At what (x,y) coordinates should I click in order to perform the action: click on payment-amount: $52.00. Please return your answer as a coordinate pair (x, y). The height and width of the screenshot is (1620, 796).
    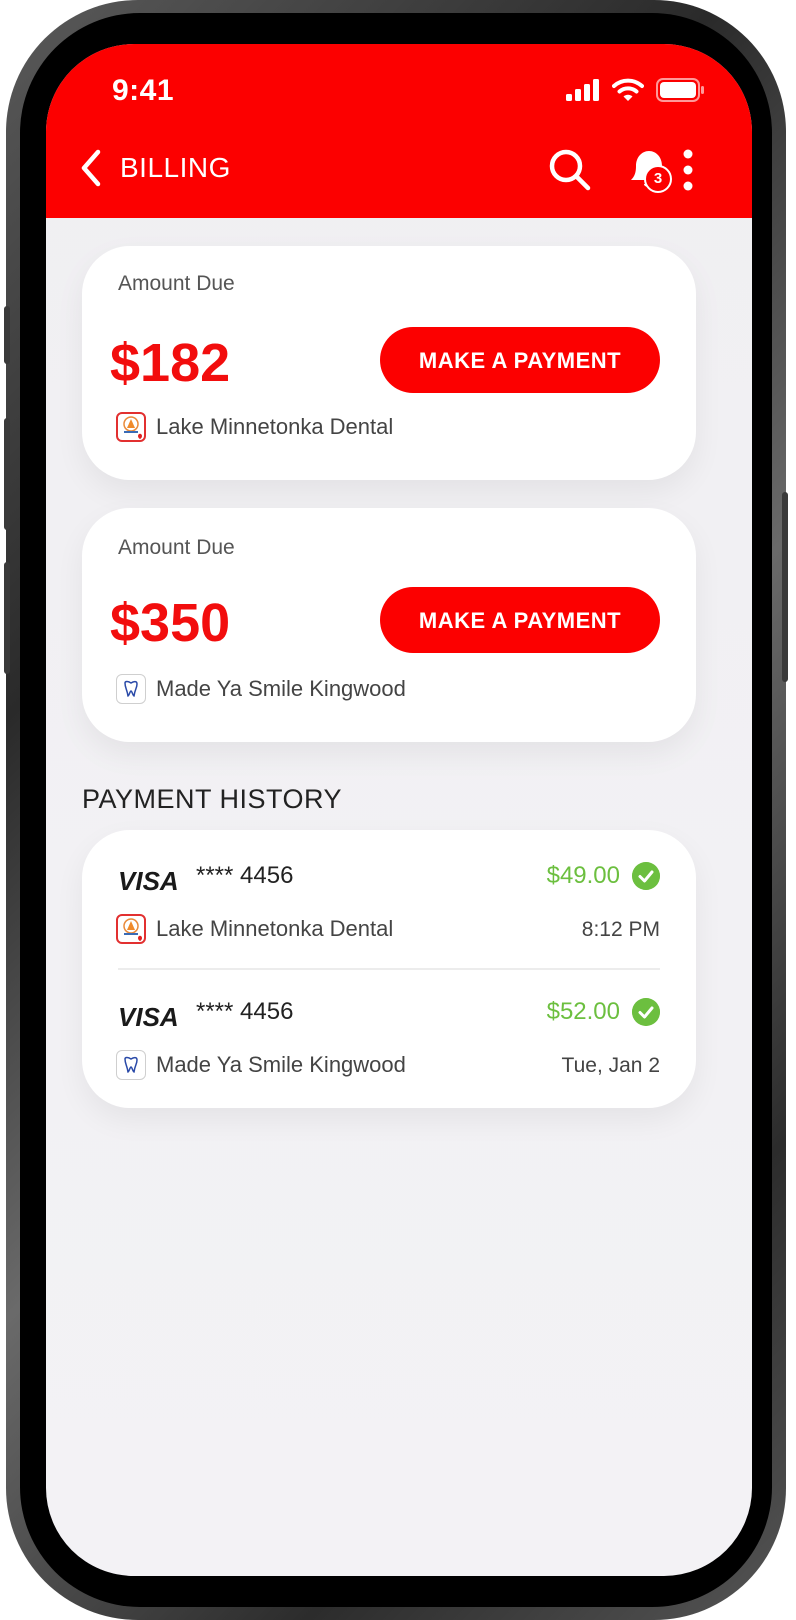
    Looking at the image, I should click on (583, 1011).